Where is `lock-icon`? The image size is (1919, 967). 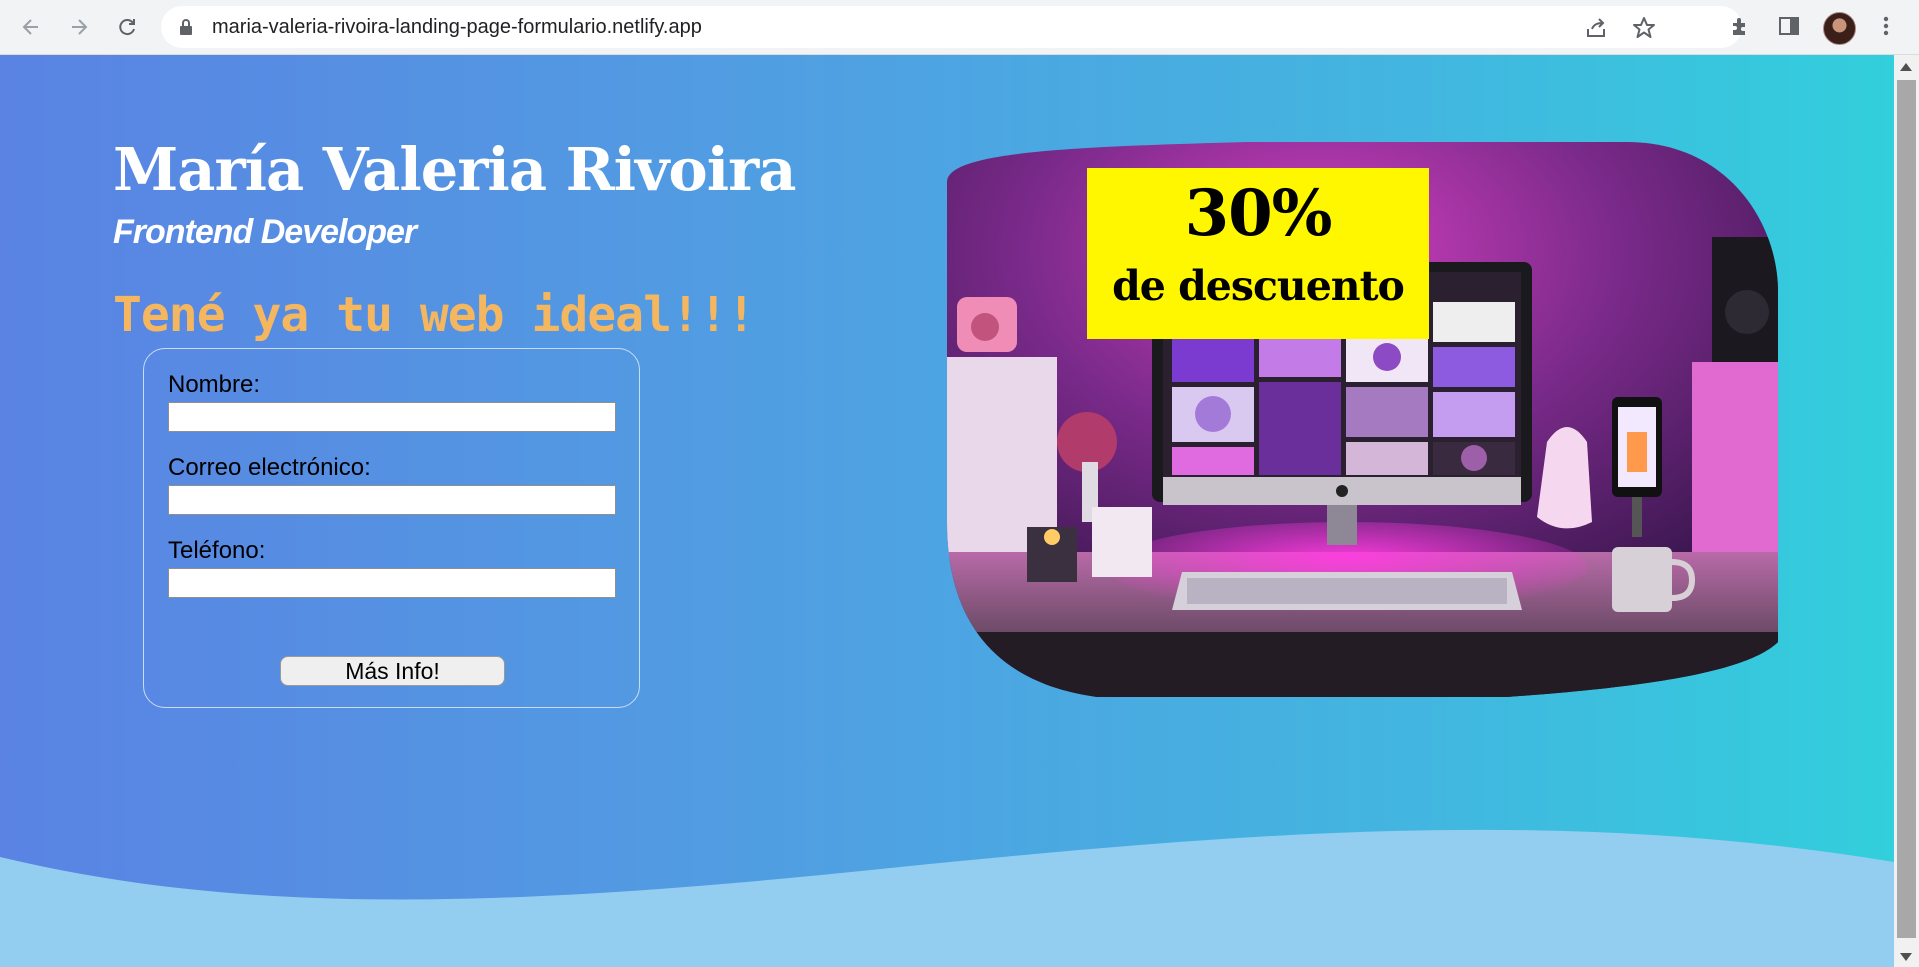 lock-icon is located at coordinates (186, 29).